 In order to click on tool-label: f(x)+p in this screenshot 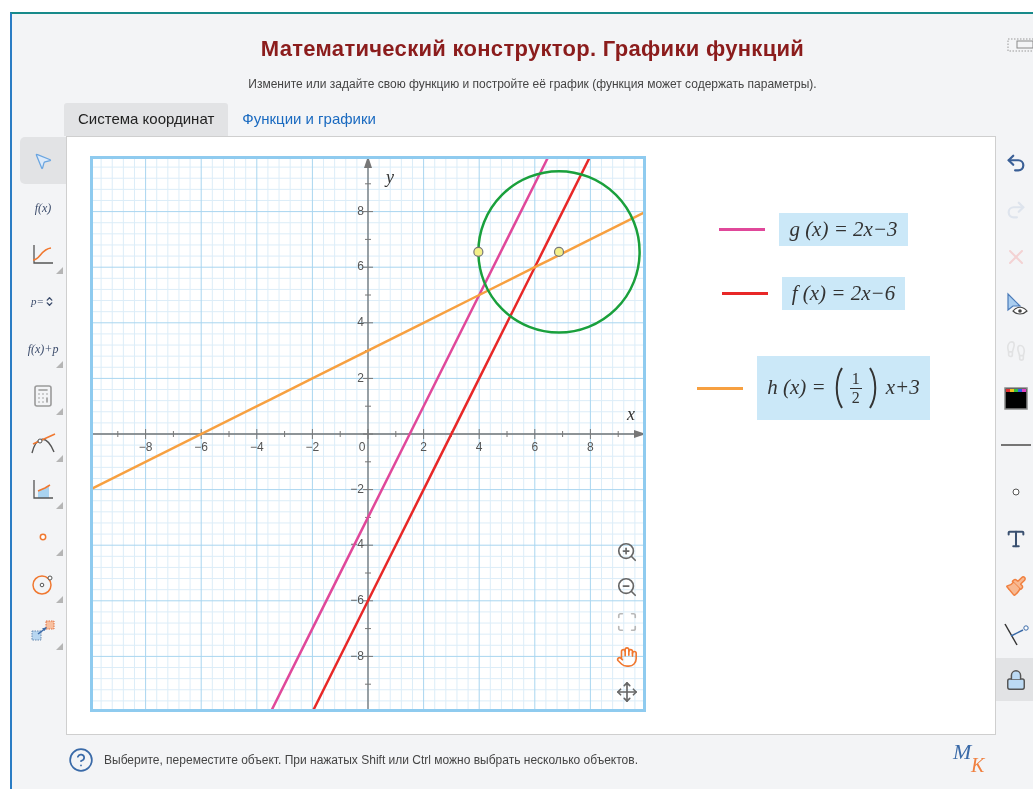, I will do `click(43, 349)`.